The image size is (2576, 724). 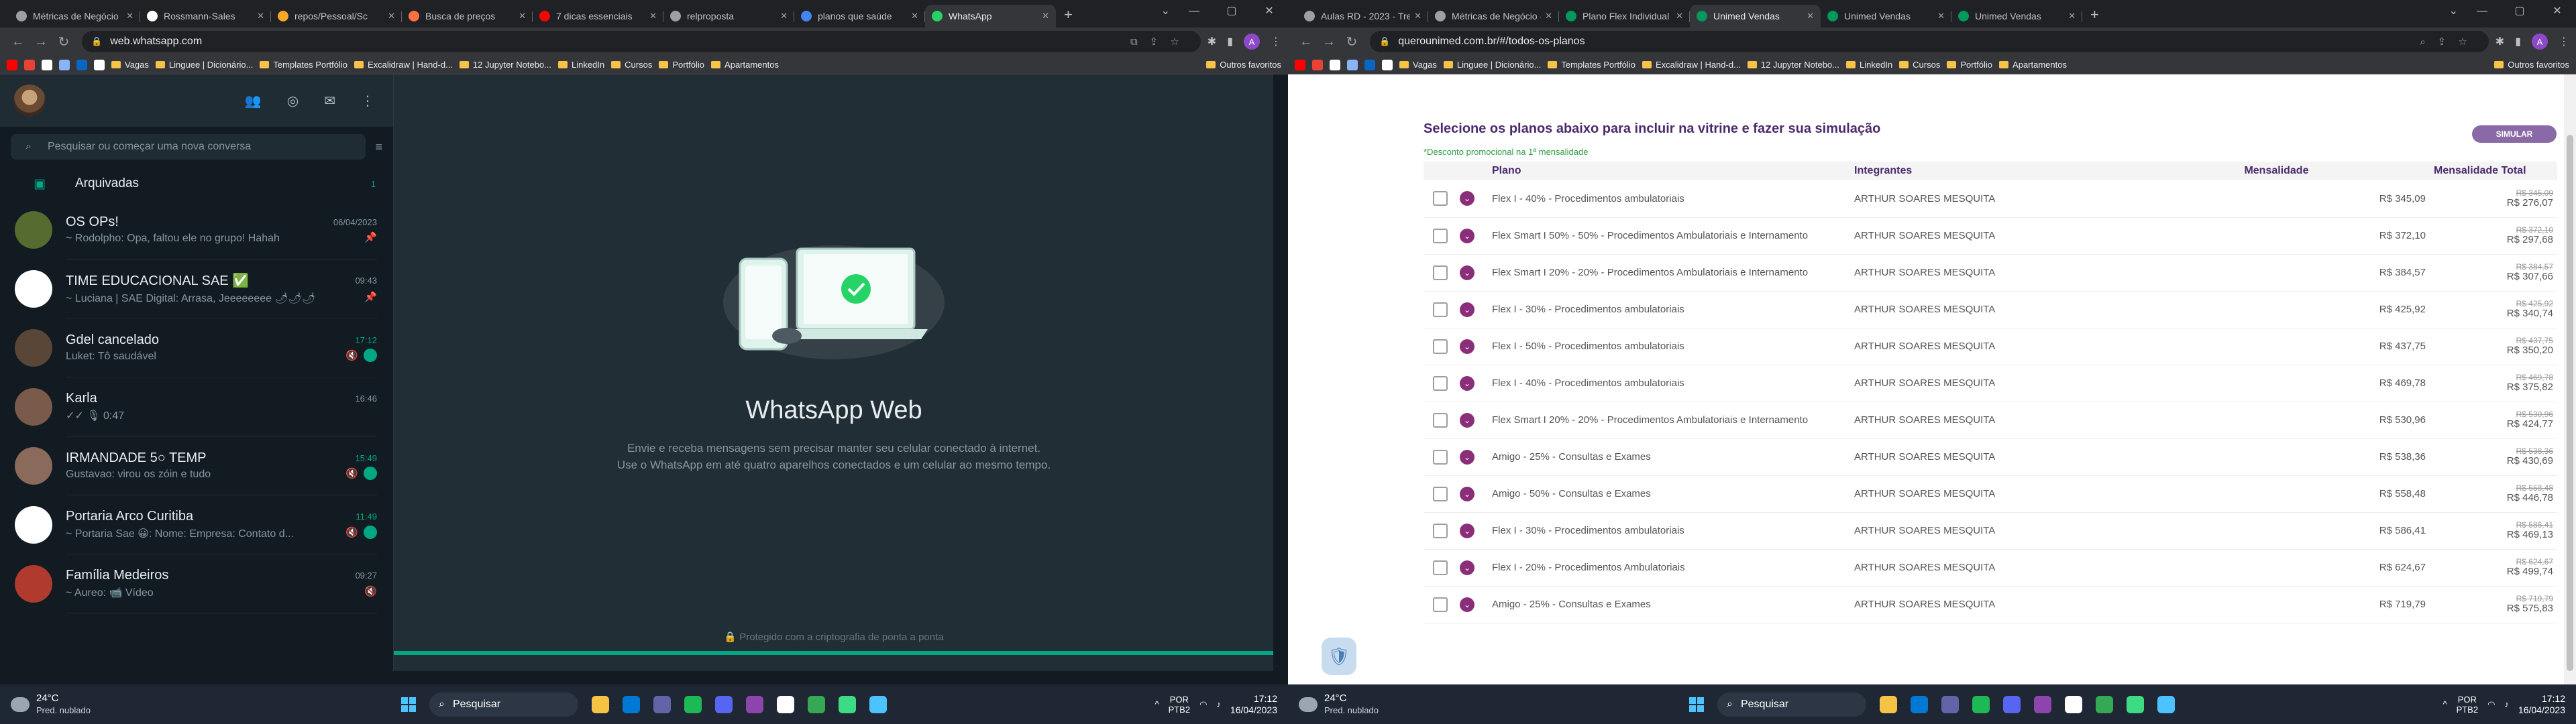 I want to click on communities-icon: 👥, so click(x=253, y=101).